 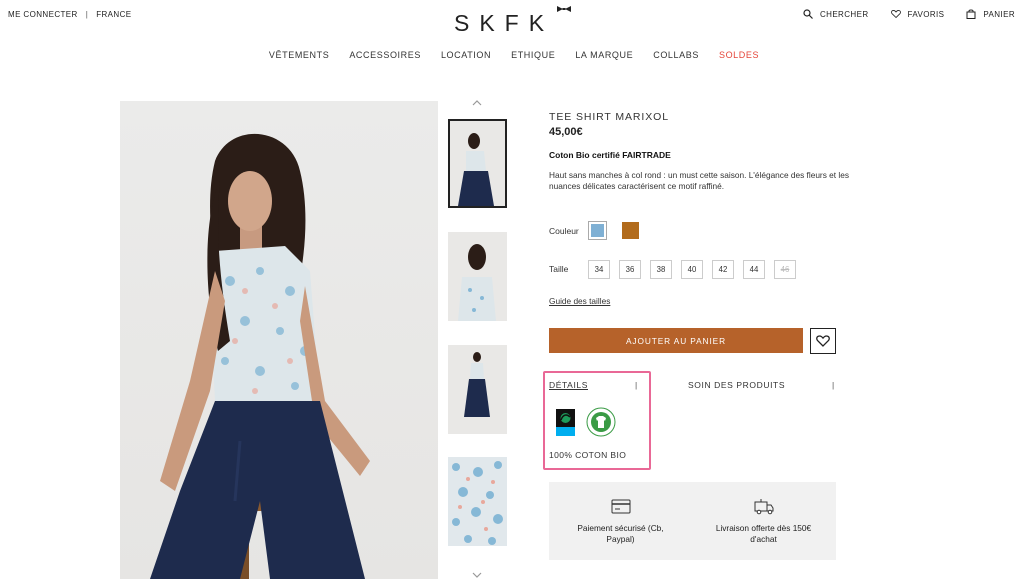 What do you see at coordinates (601, 422) in the screenshot?
I see `organic-cotton-logo-icon` at bounding box center [601, 422].